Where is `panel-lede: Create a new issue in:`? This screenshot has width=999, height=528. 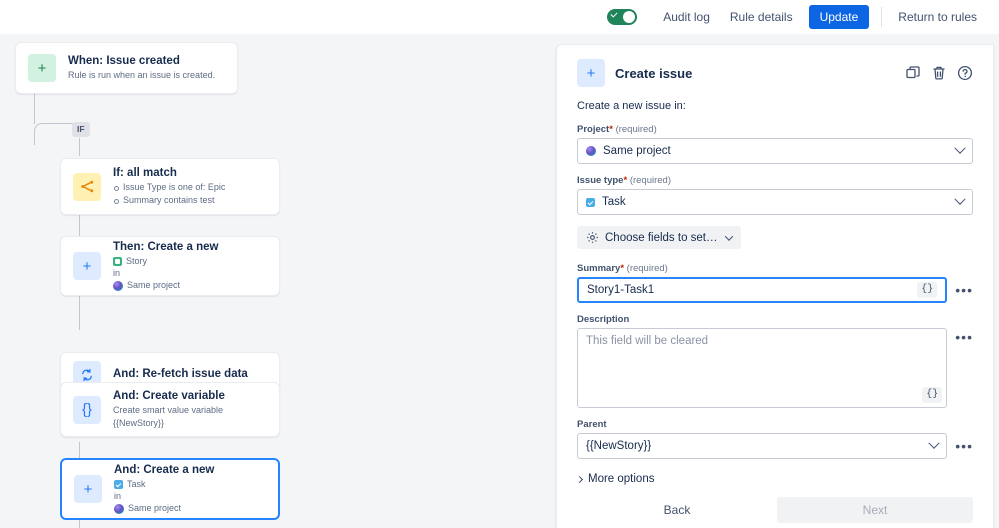 panel-lede: Create a new issue in: is located at coordinates (631, 106).